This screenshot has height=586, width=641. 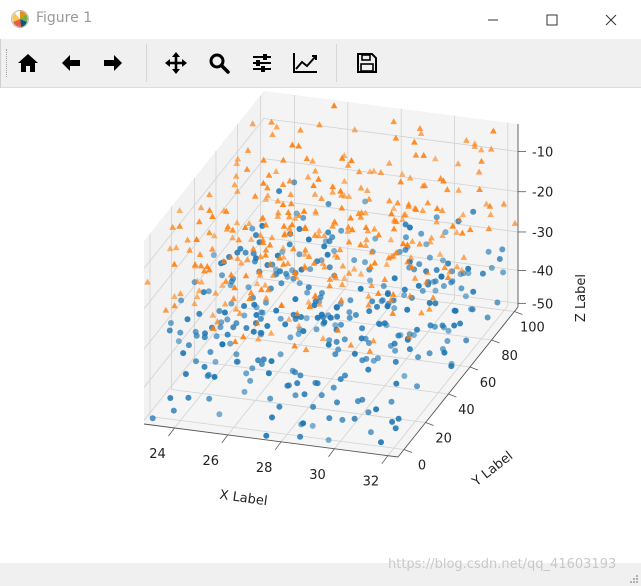 What do you see at coordinates (8, 63) in the screenshot?
I see `toolbar-grip` at bounding box center [8, 63].